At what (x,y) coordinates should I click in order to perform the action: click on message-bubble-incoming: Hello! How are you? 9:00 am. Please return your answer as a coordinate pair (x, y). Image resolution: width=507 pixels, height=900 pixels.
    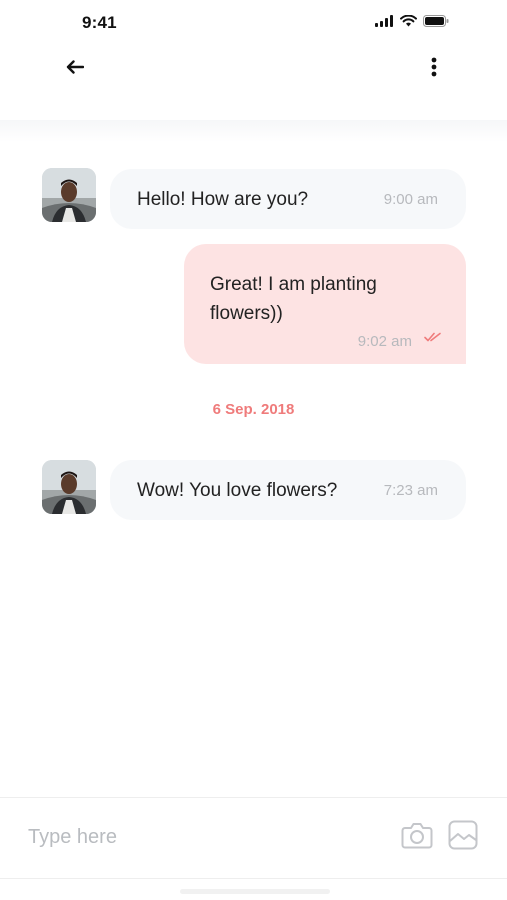
    Looking at the image, I should click on (288, 199).